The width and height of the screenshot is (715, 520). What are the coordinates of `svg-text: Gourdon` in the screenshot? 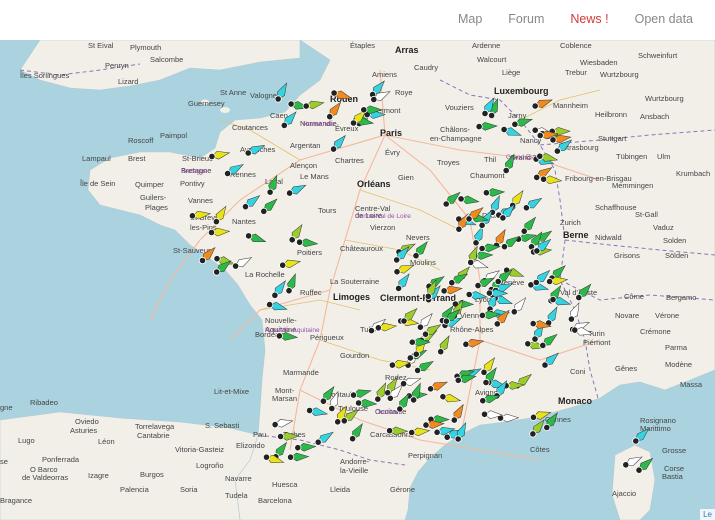 It's located at (354, 355).